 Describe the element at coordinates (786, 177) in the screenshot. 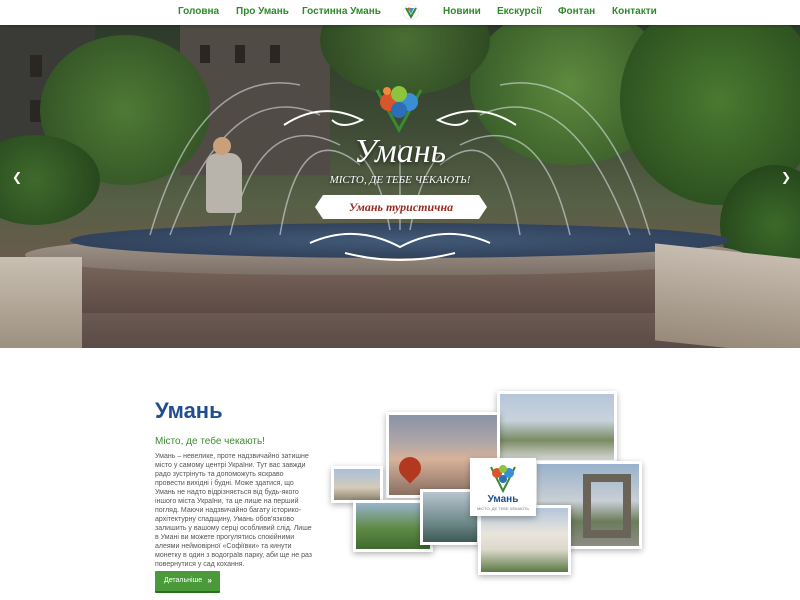

I see `chevron-right-icon: ❯` at that location.